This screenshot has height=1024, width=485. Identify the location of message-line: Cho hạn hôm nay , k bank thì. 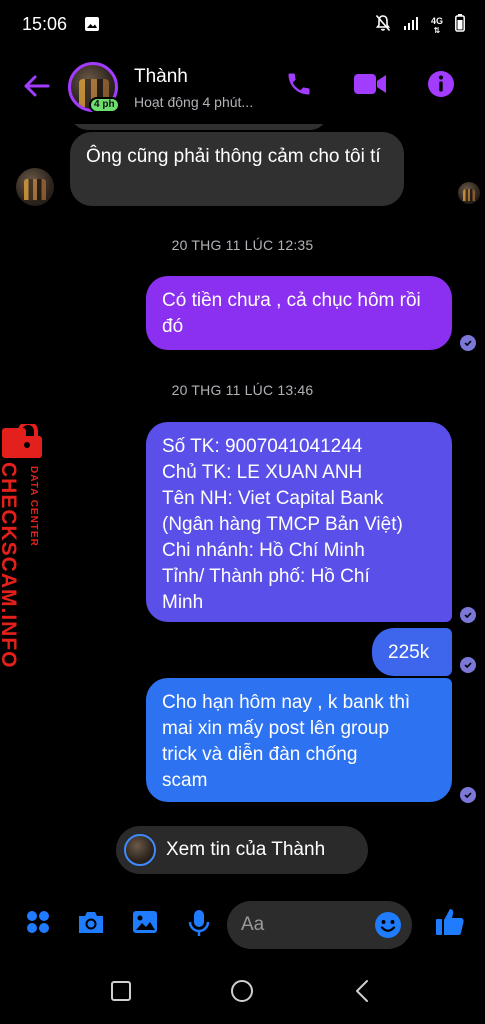
(286, 702).